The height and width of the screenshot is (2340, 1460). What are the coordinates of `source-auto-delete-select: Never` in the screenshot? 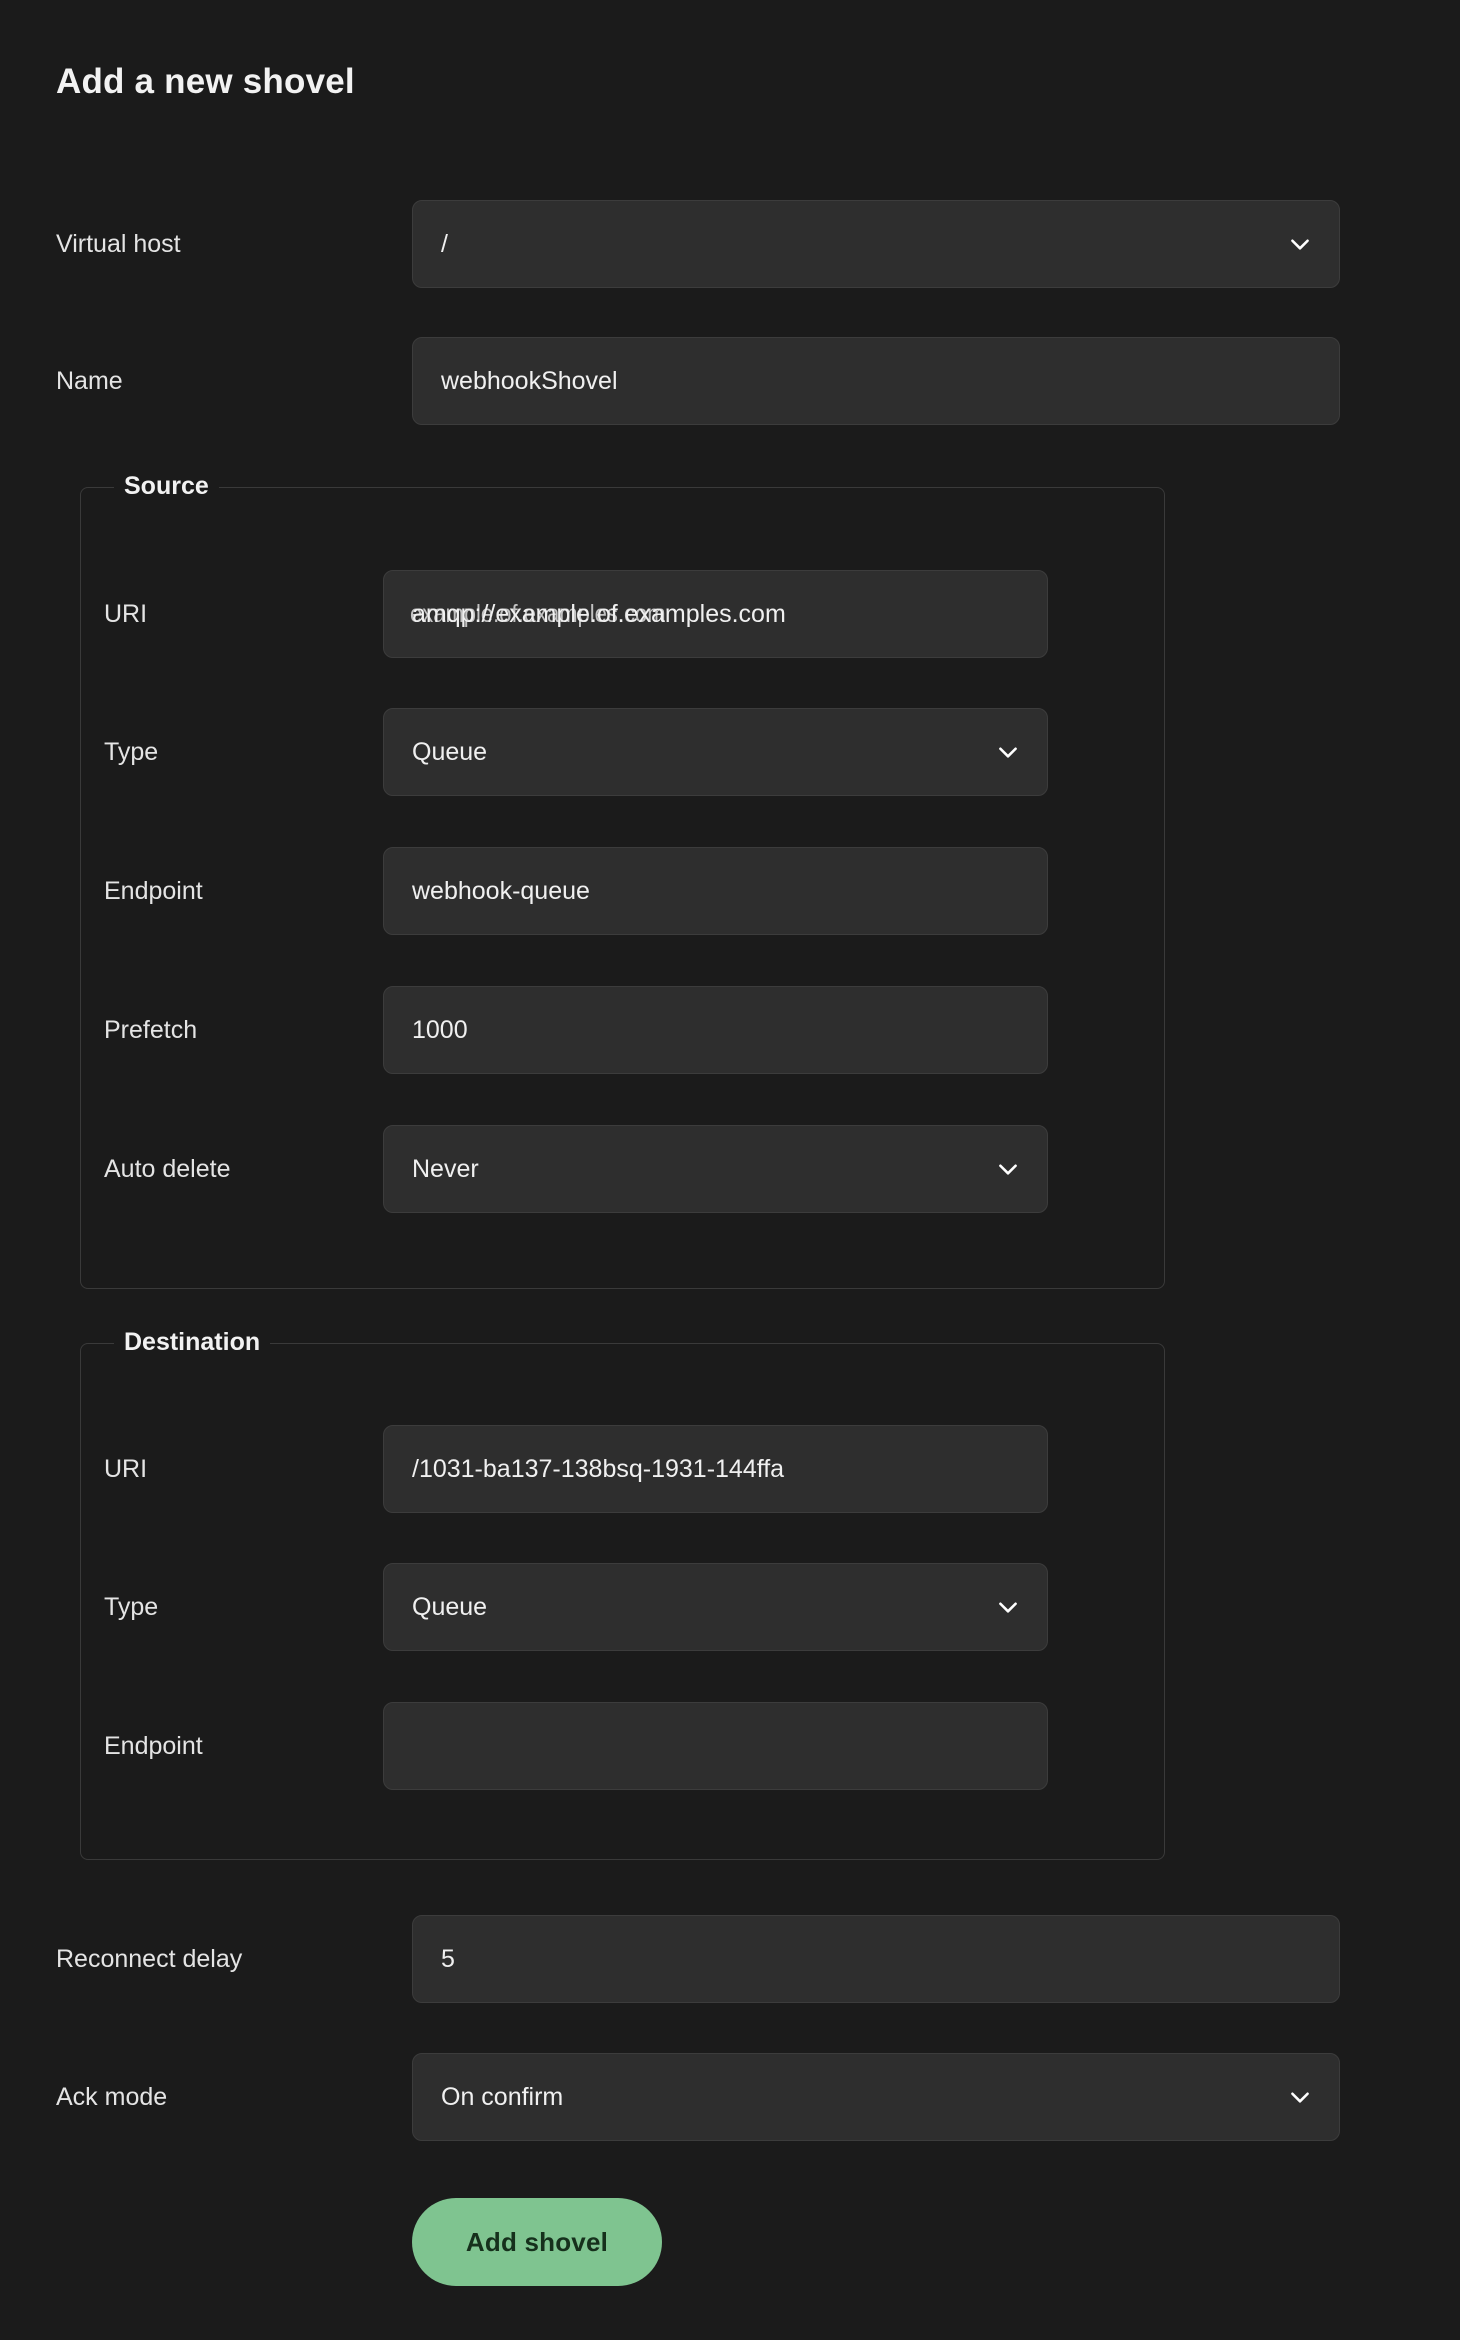 It's located at (715, 1169).